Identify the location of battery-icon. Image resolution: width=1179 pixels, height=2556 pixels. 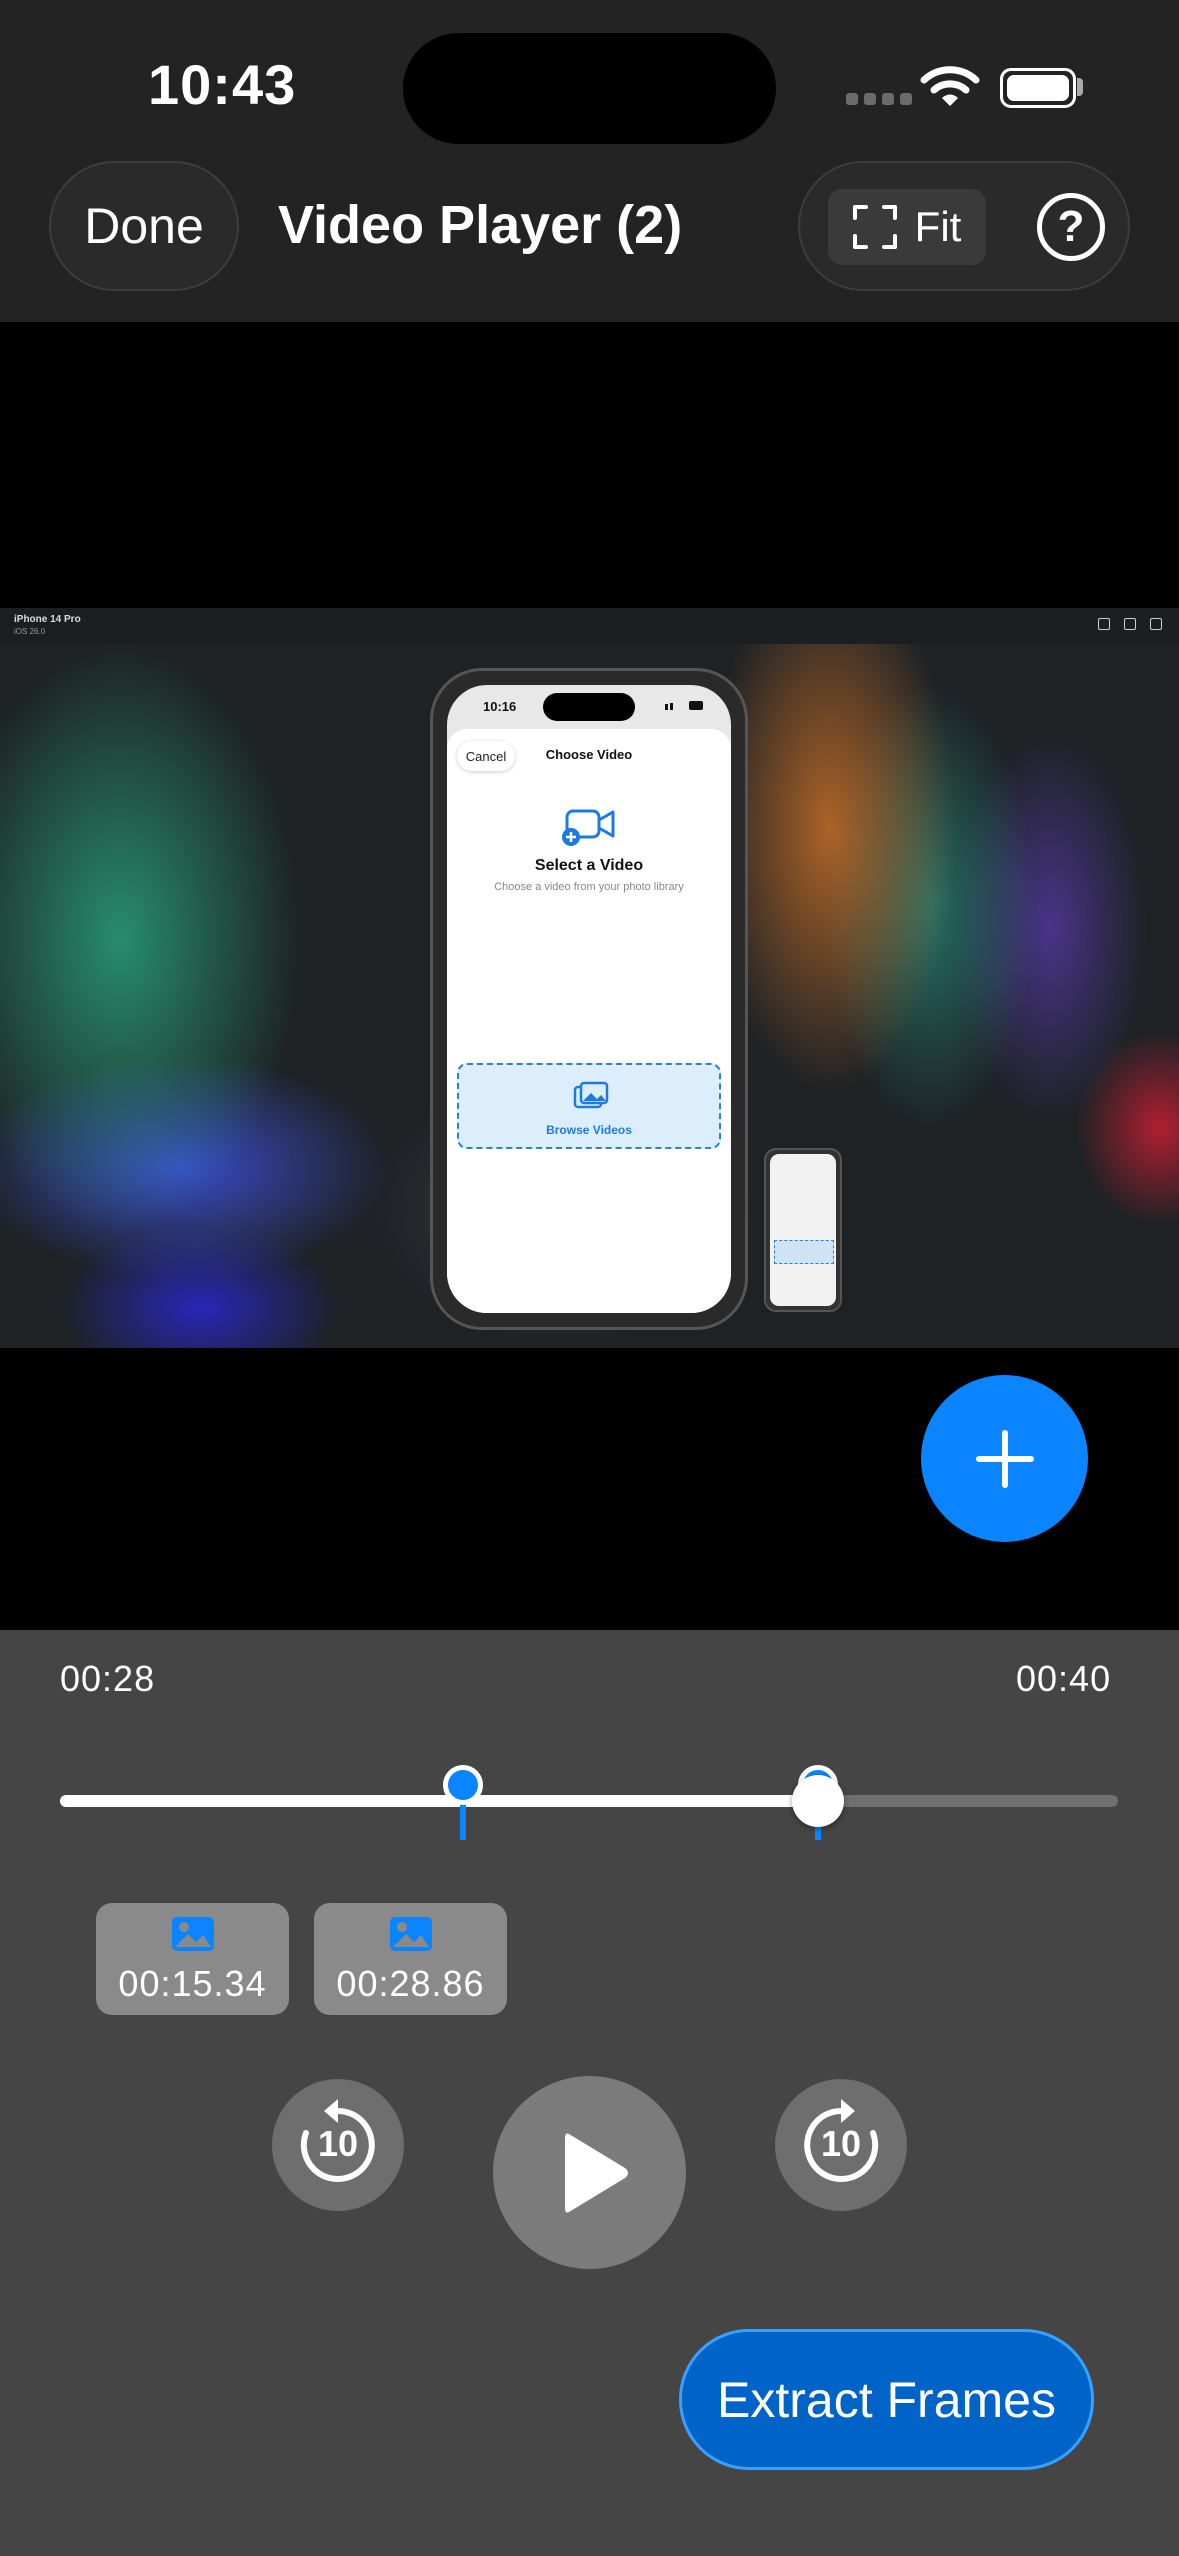
(1038, 88).